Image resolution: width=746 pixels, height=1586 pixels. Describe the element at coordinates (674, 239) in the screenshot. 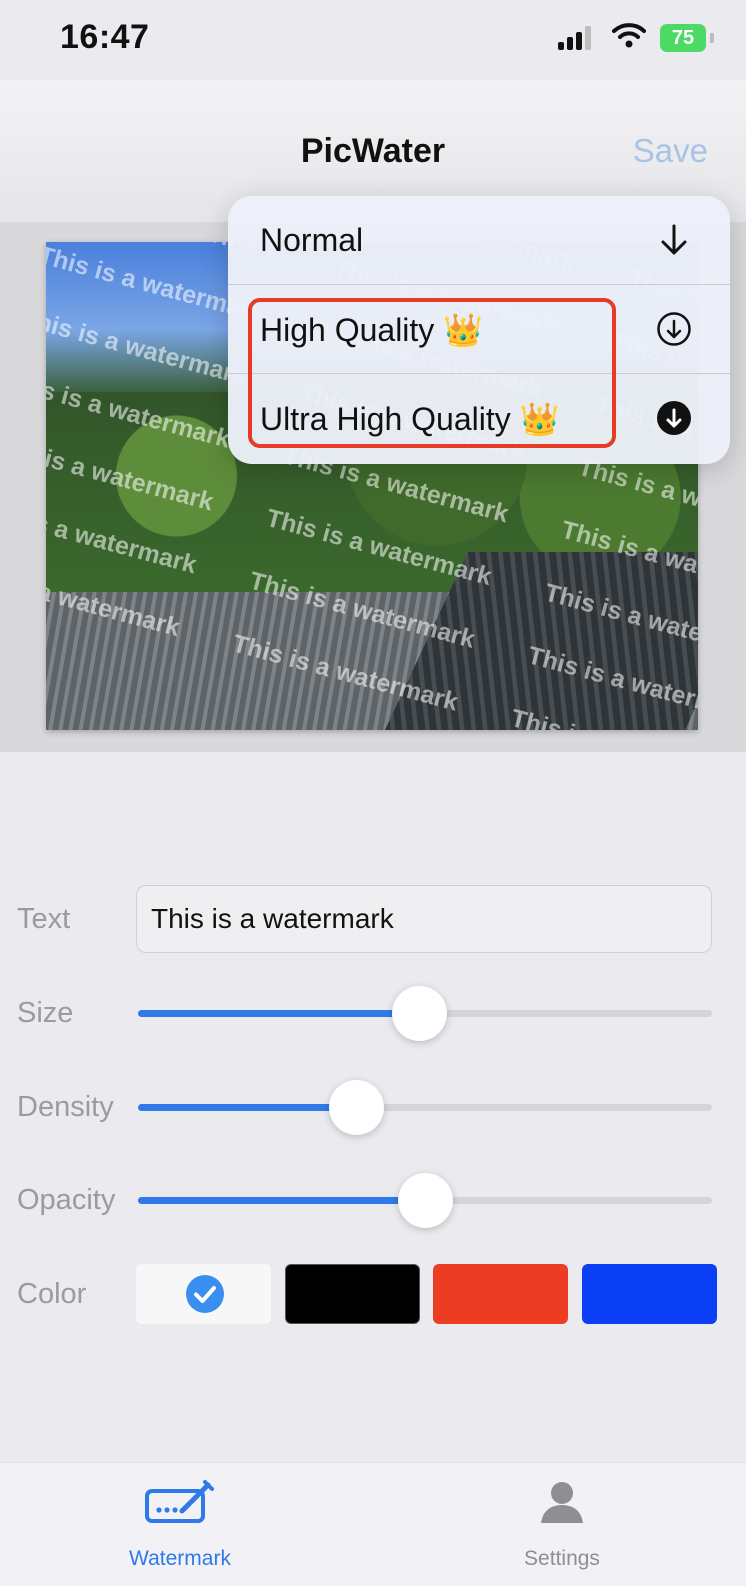

I see `arrow-down-icon` at that location.